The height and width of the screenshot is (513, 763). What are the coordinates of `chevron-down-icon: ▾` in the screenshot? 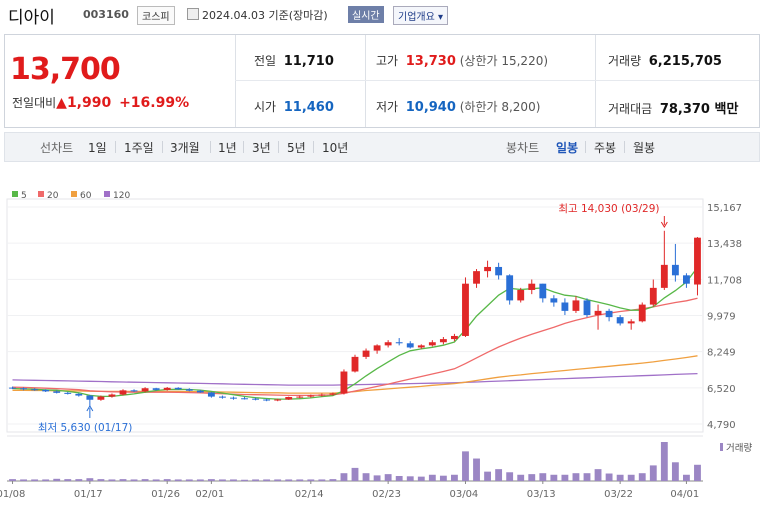 It's located at (441, 17).